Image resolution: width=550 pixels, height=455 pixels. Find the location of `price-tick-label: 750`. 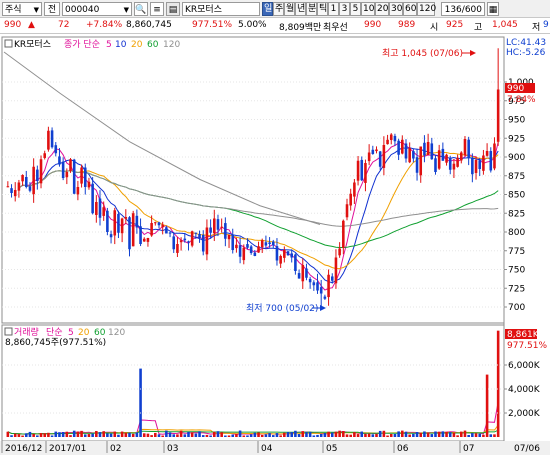

price-tick-label: 750 is located at coordinates (516, 271).